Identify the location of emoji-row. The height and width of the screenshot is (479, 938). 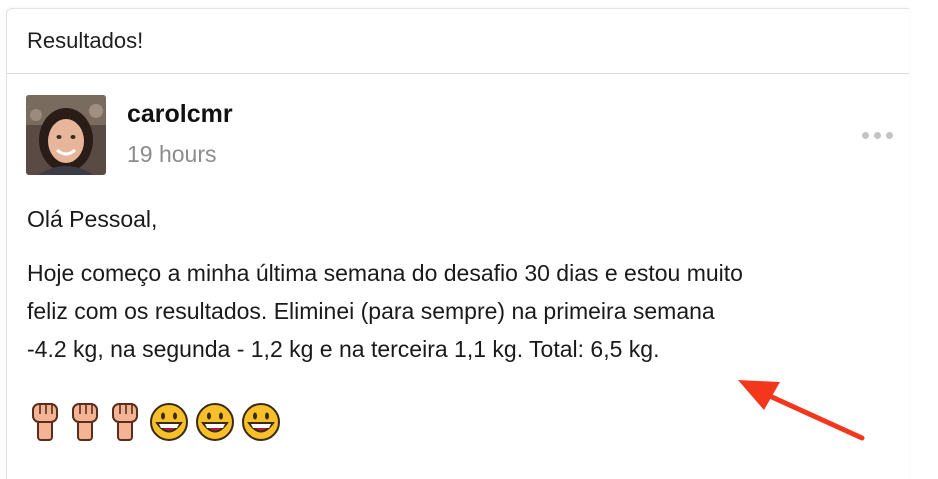
(155, 421).